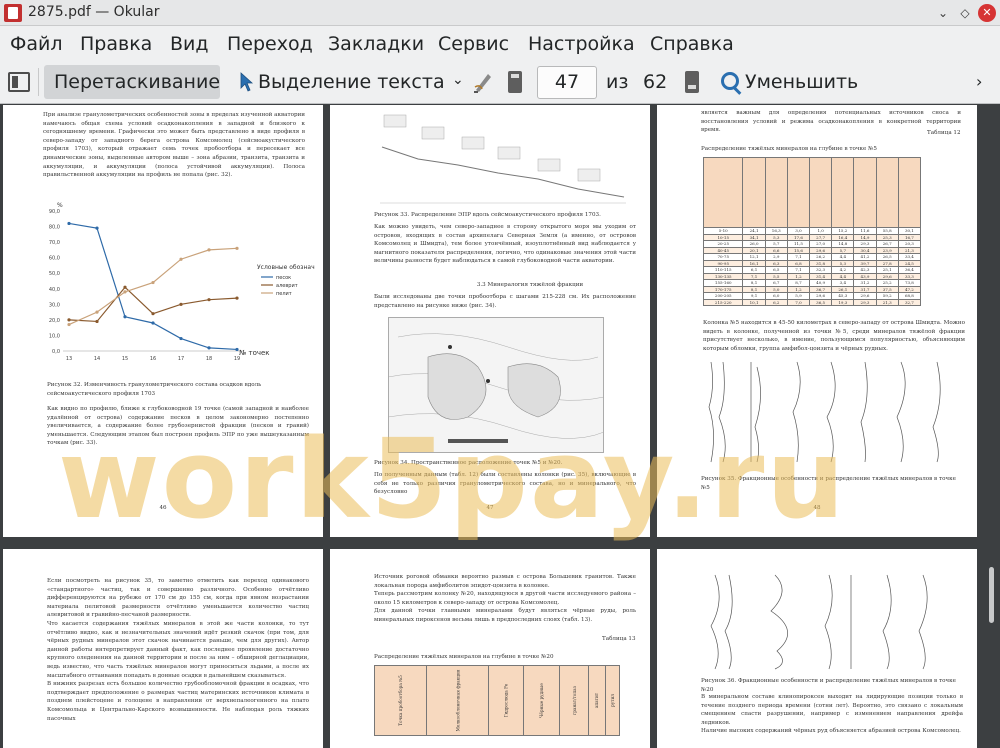 This screenshot has height=748, width=1000. What do you see at coordinates (692, 82) in the screenshot?
I see `next-page-icon` at bounding box center [692, 82].